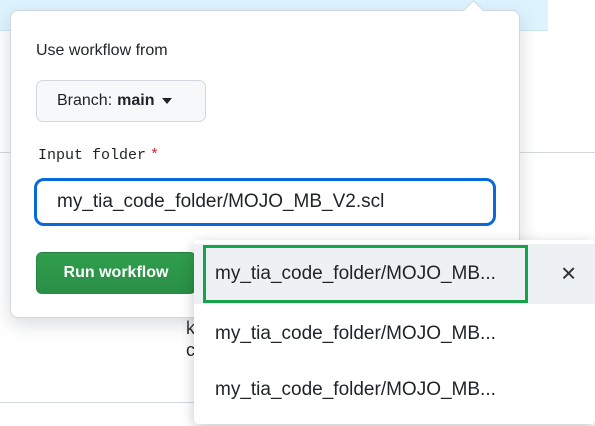  I want to click on input-folder-label-text: Input folder, so click(92, 155).